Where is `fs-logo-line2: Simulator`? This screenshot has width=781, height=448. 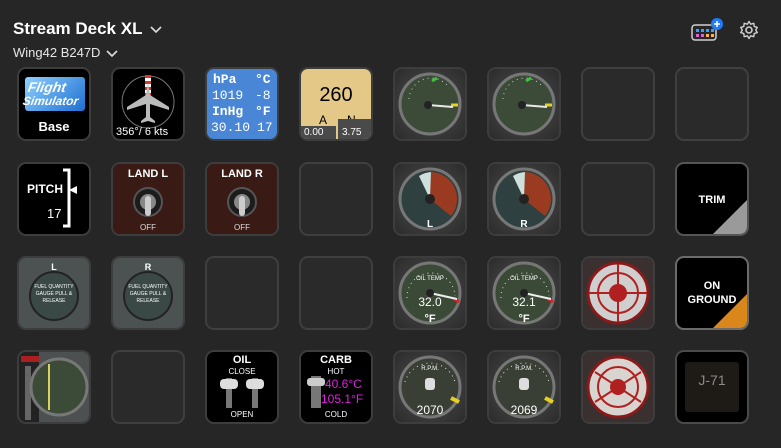
fs-logo-line2: Simulator is located at coordinates (50, 101).